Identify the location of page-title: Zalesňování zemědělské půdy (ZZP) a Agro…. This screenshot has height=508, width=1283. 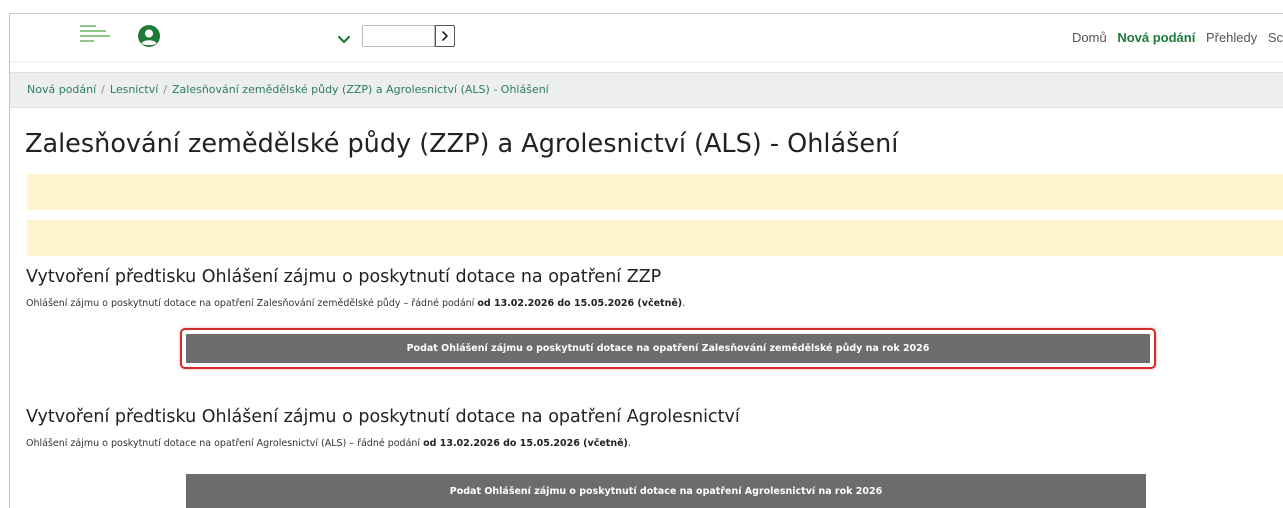
(462, 144).